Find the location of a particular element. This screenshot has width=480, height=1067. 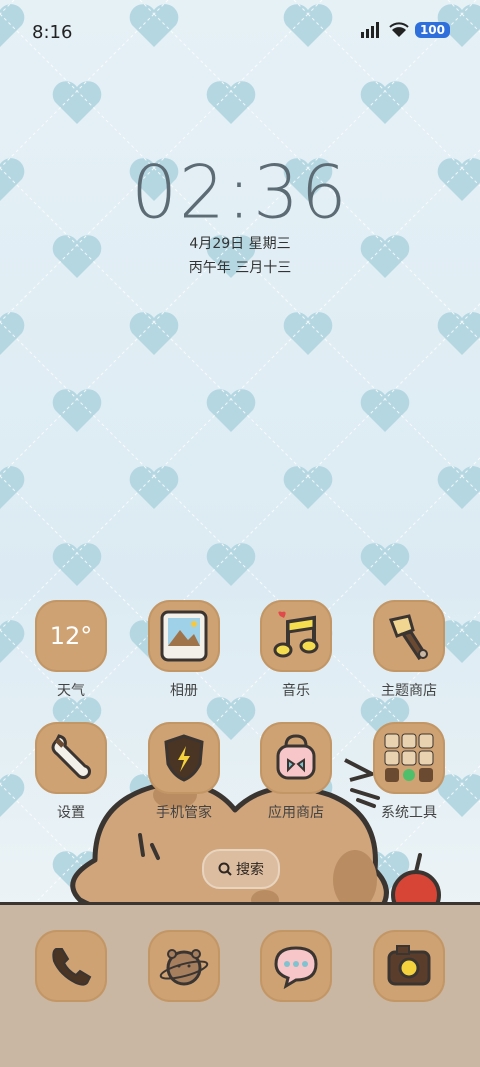

messages-icon is located at coordinates (296, 966).